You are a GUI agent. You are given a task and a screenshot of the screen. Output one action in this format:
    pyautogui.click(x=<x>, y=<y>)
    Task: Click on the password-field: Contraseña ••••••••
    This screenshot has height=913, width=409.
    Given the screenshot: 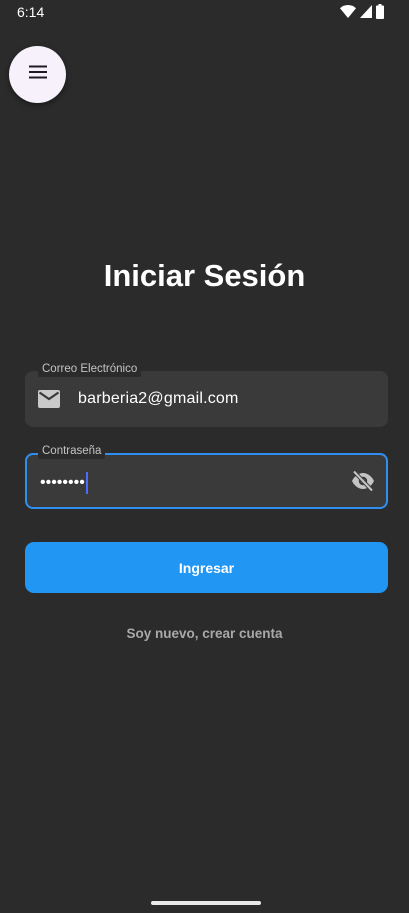 What is the action you would take?
    pyautogui.click(x=206, y=476)
    